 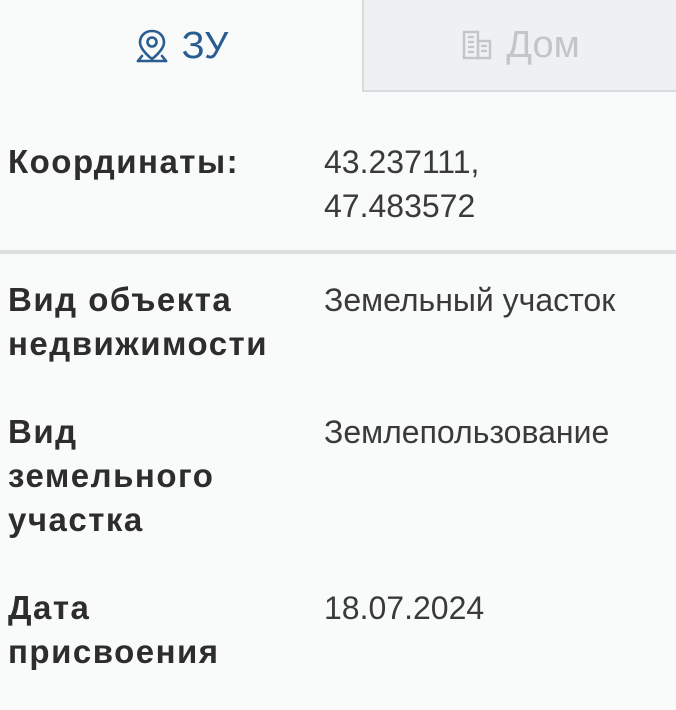 I want to click on land-type-label-line1: Вид, so click(x=43, y=431).